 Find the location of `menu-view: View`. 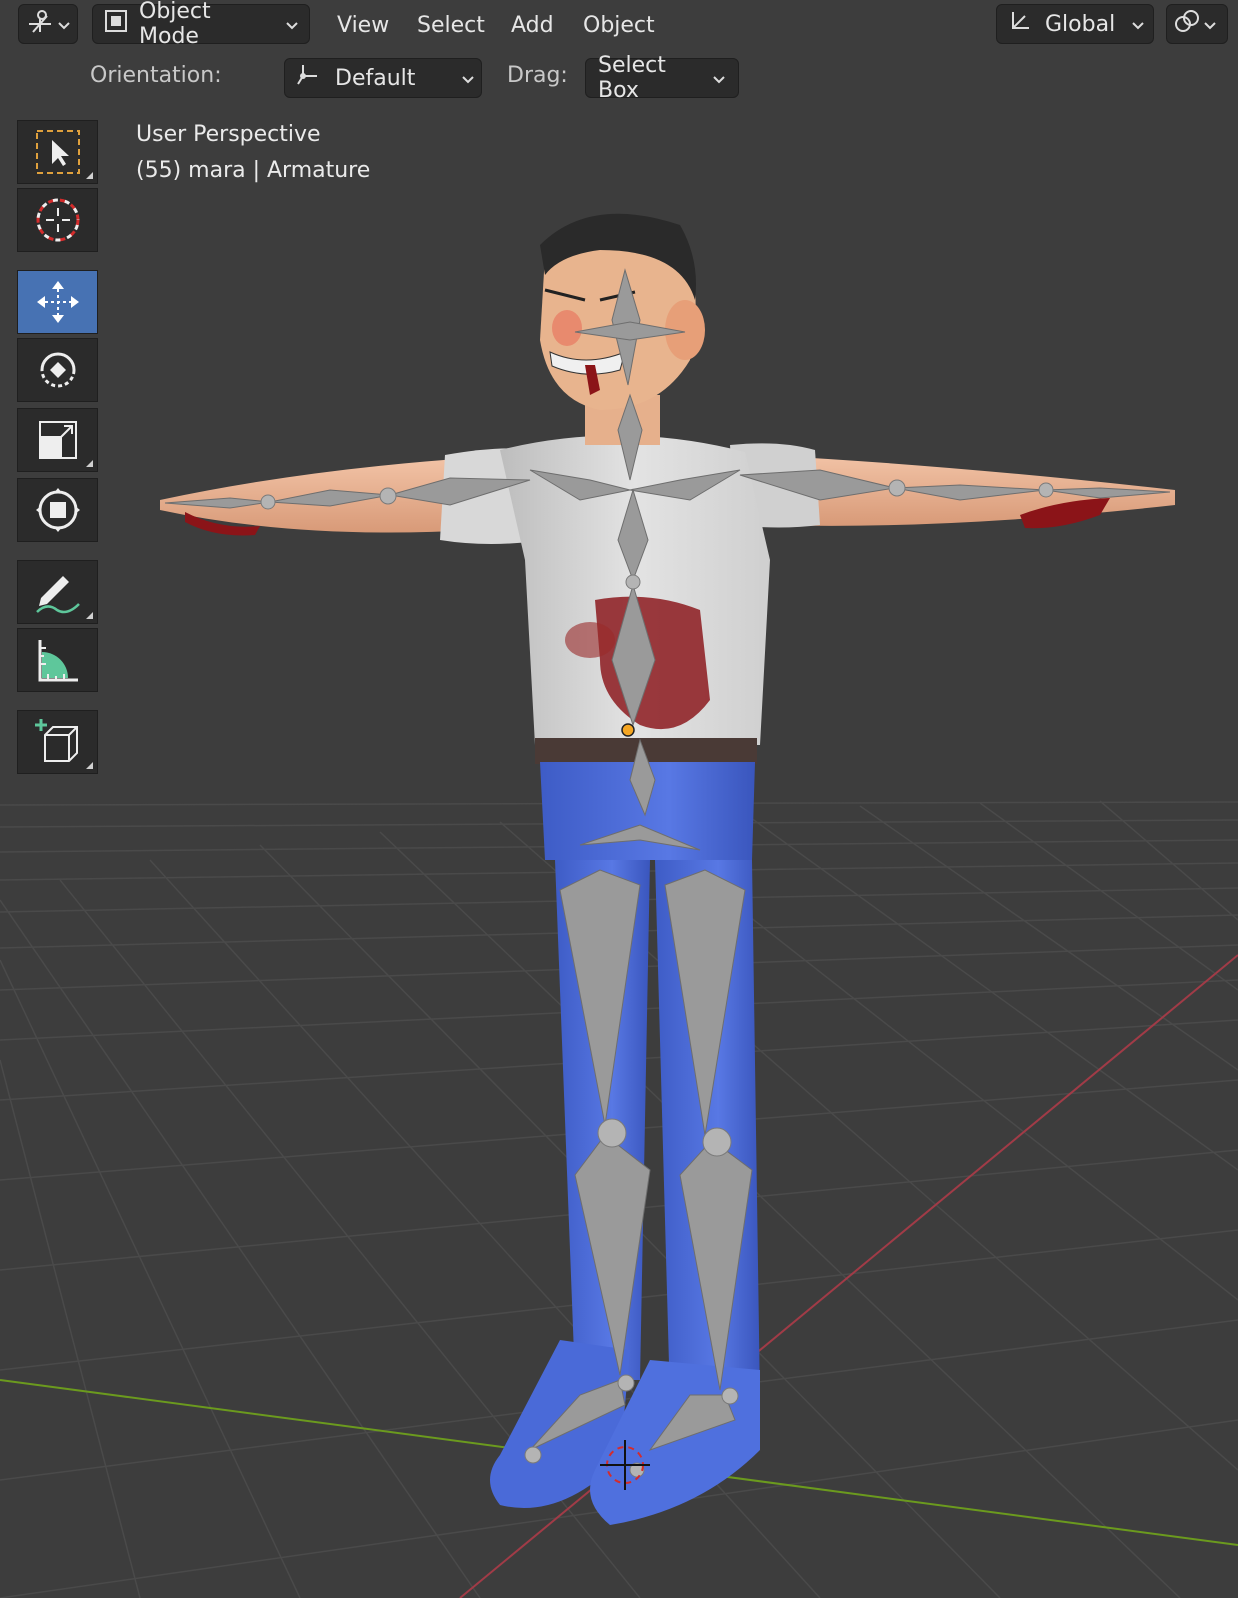

menu-view: View is located at coordinates (363, 25).